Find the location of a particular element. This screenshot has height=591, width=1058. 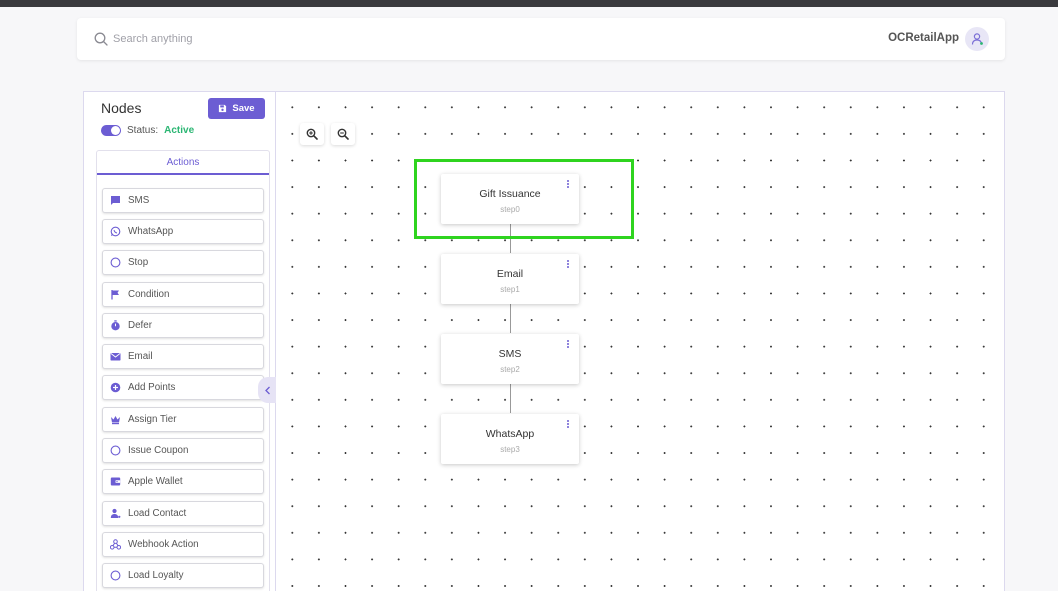

action-item-label: Apple Wallet is located at coordinates (155, 481).